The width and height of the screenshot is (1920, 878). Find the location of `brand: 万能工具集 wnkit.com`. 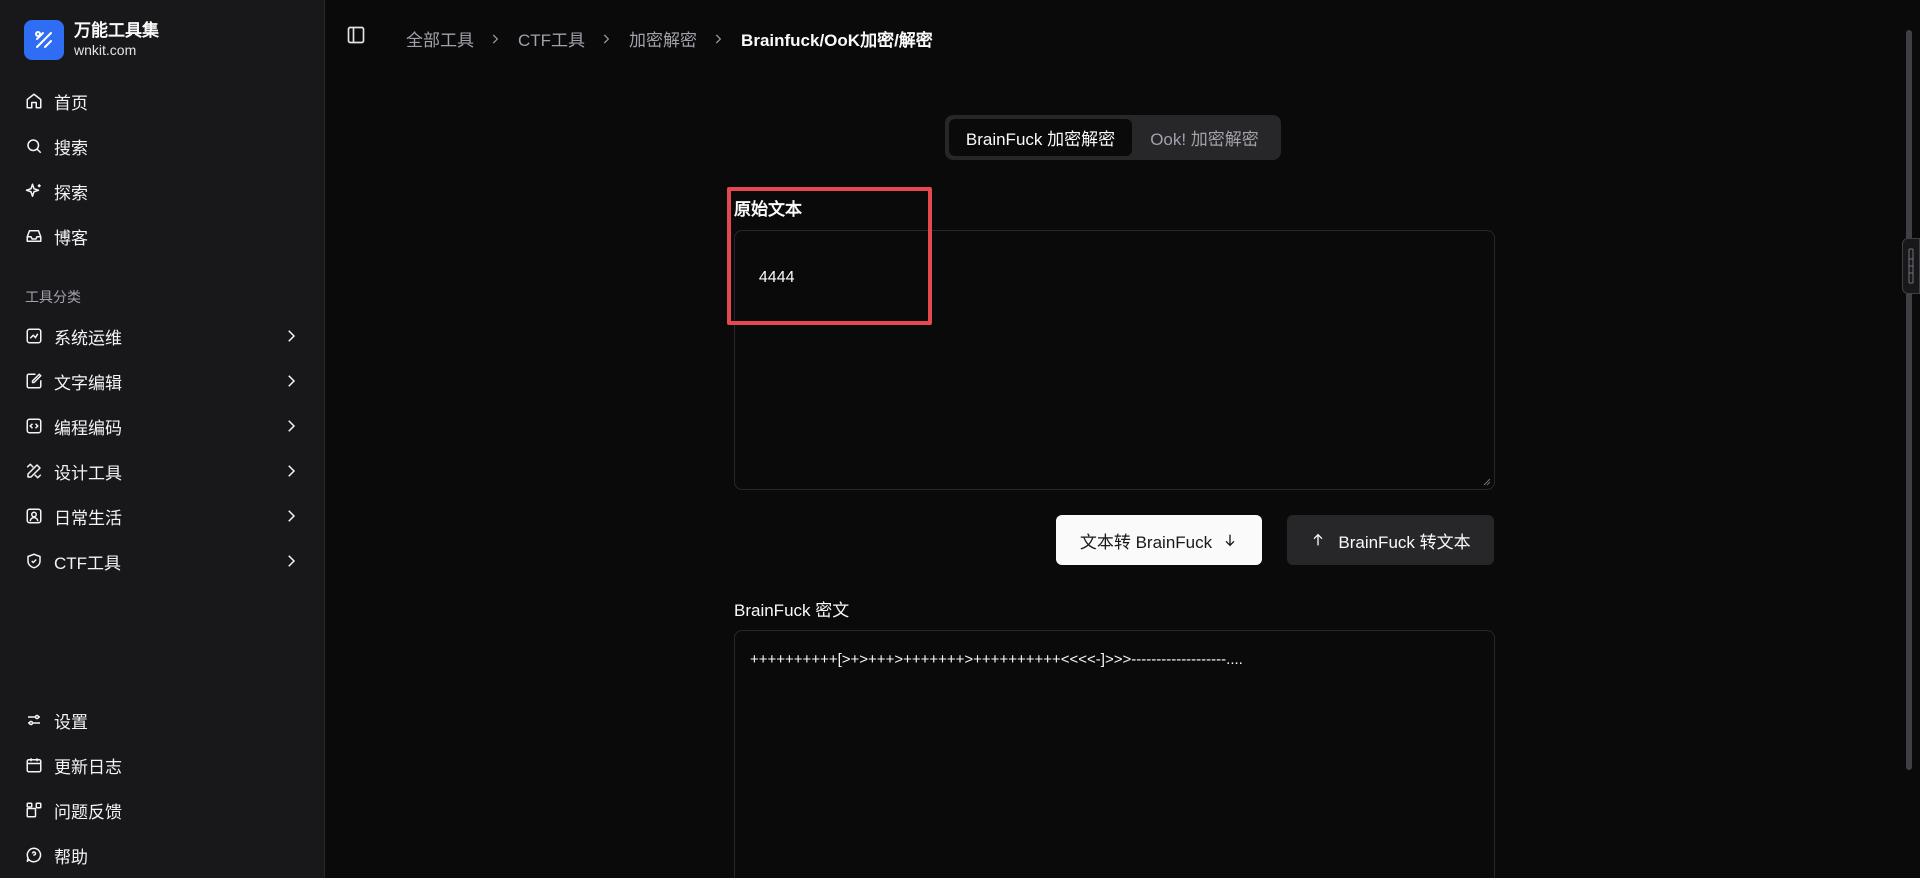

brand: 万能工具集 wnkit.com is located at coordinates (91, 40).